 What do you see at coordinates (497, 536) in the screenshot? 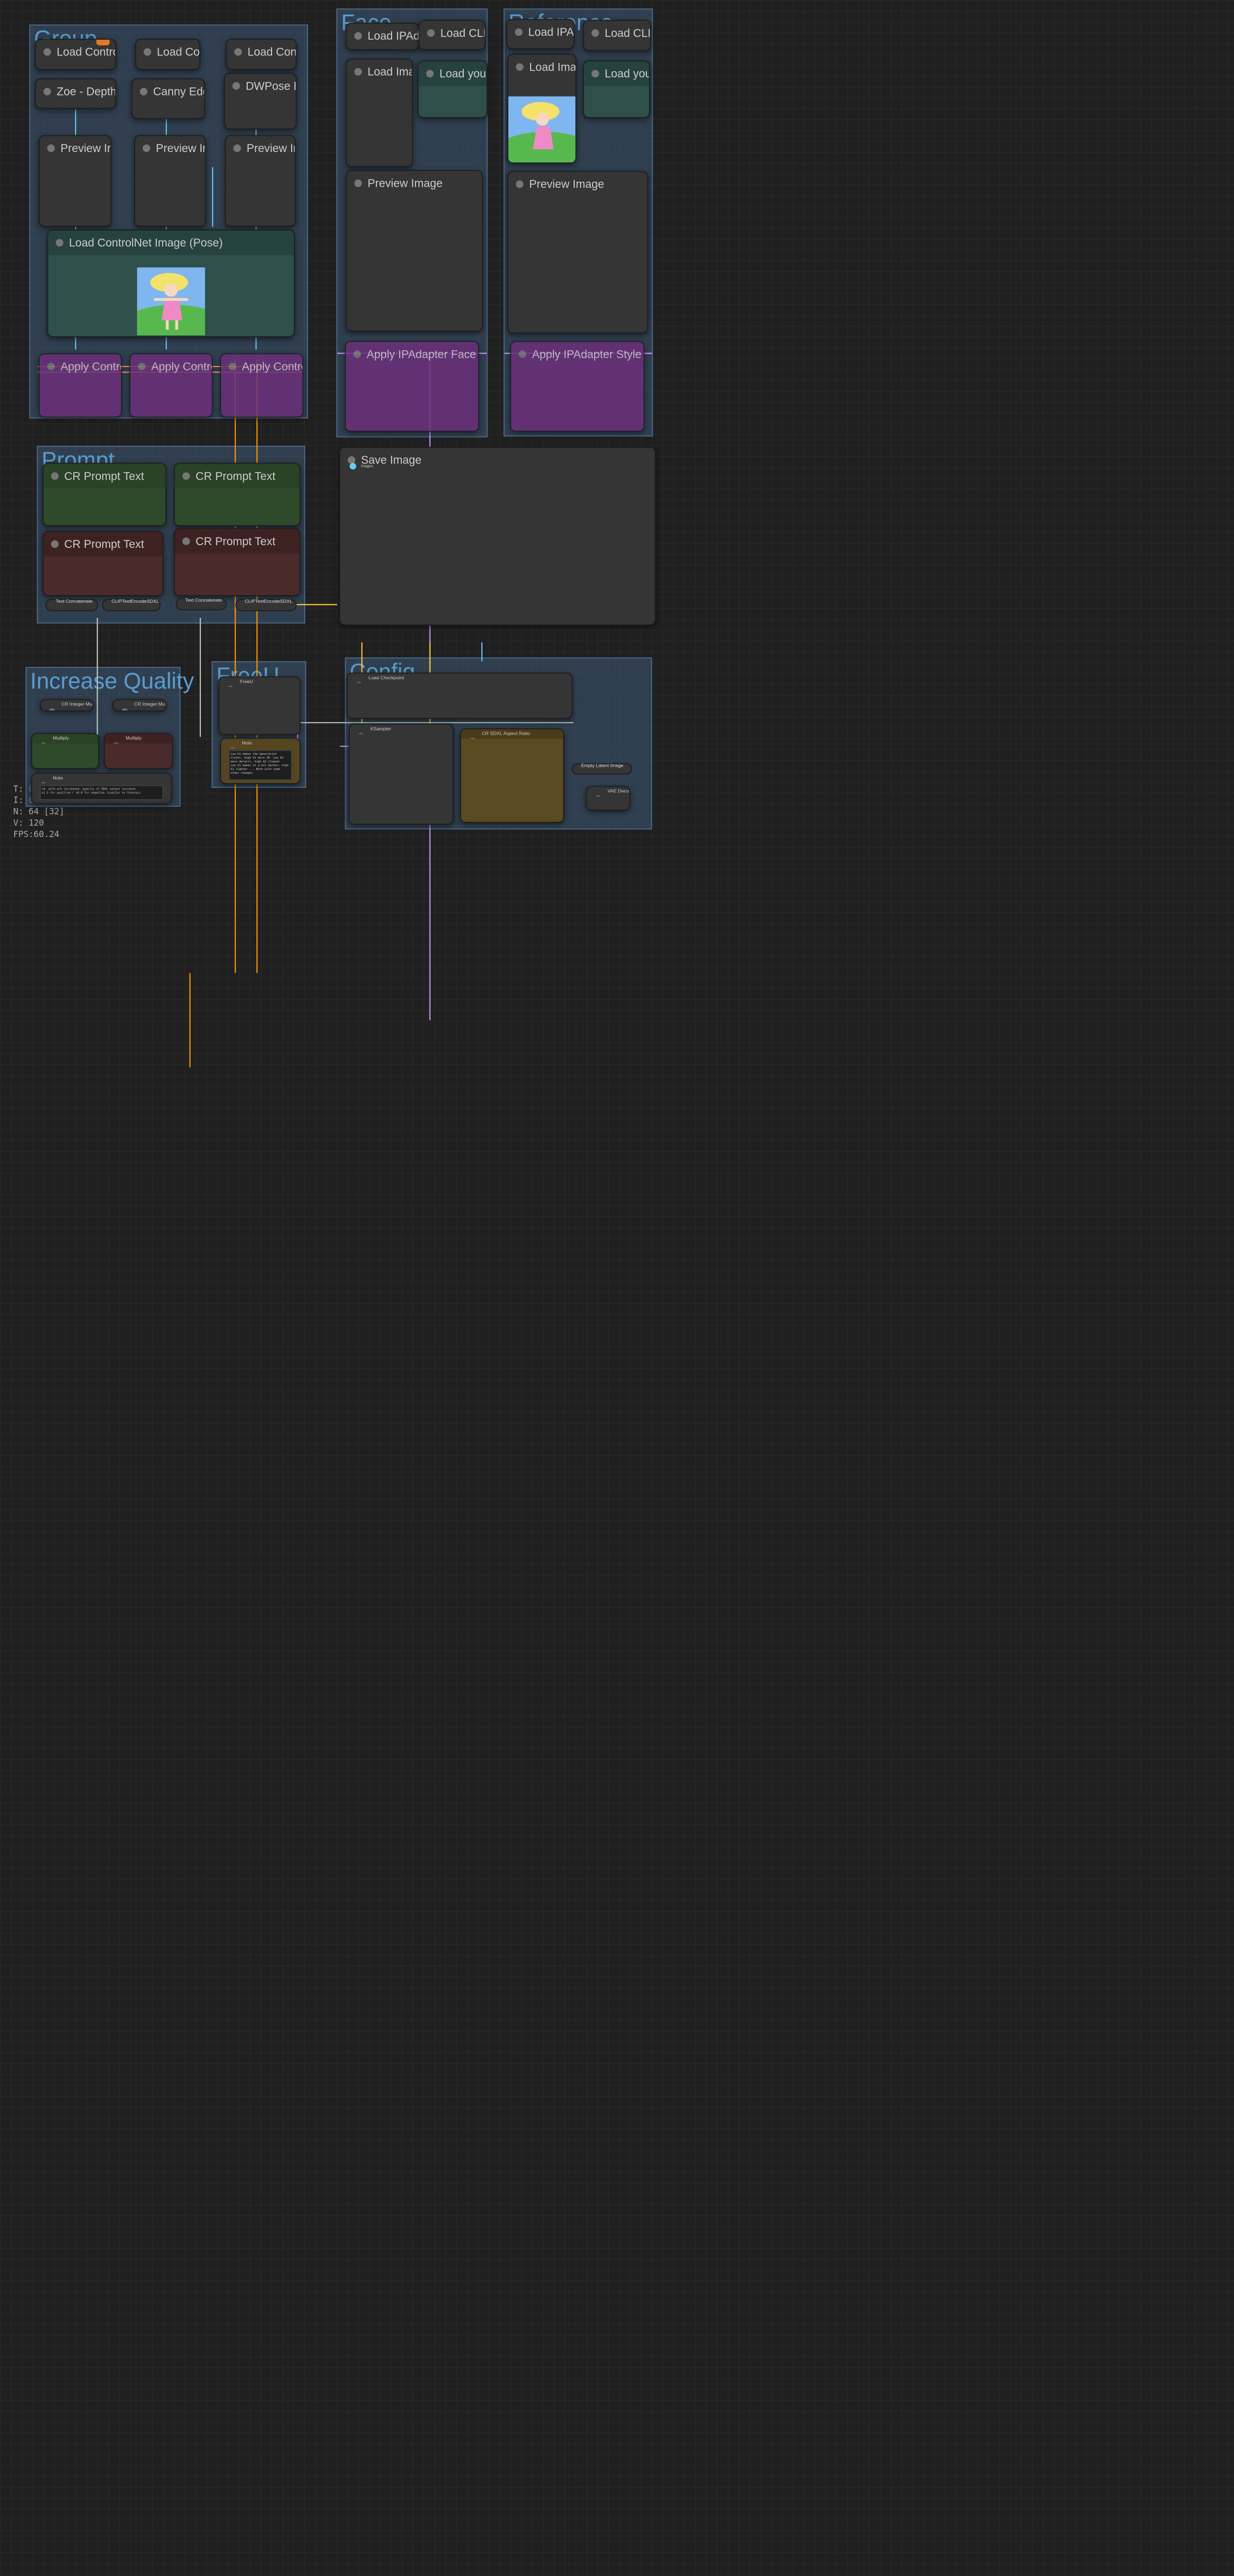
I see `save-image: Save Image images` at bounding box center [497, 536].